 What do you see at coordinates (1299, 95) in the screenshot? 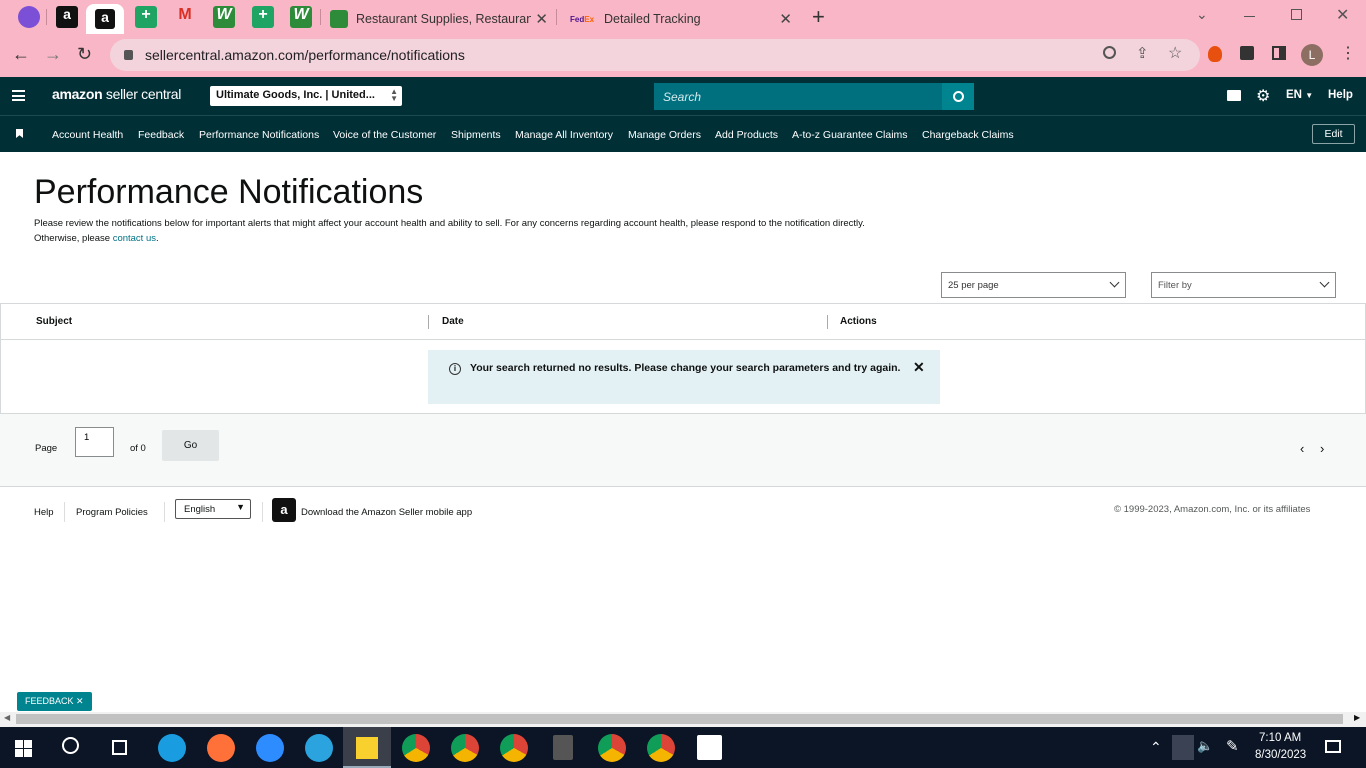
I see `language-selector: EN ▼` at bounding box center [1299, 95].